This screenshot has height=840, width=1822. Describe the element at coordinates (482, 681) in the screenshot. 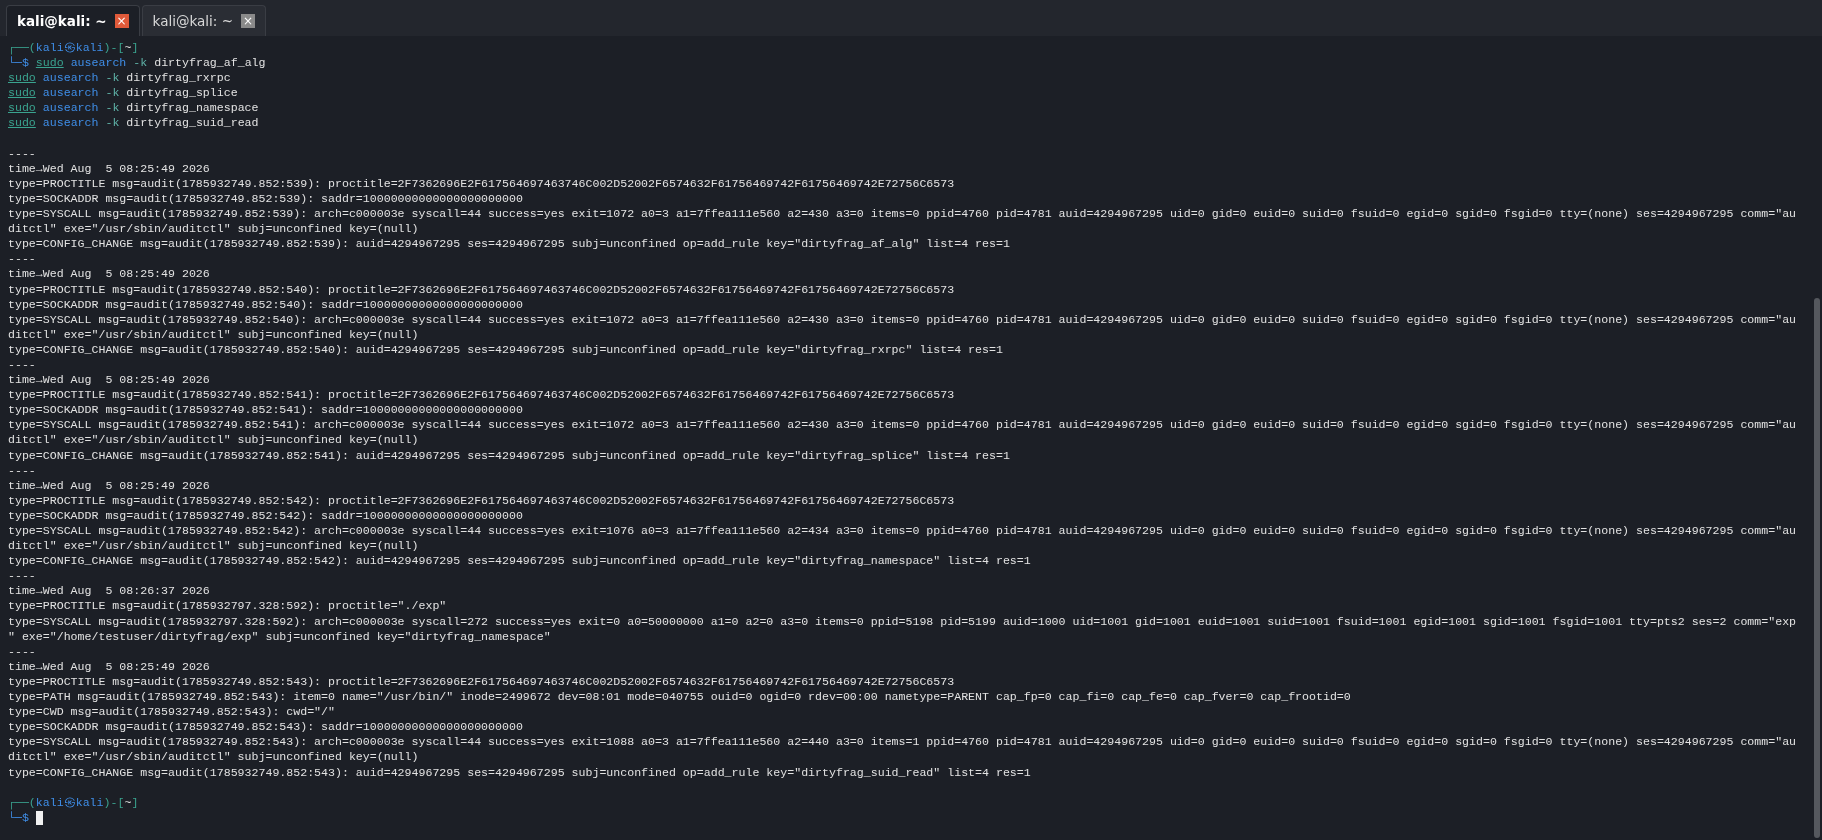

I see `output-line: type=PROCTITLE msg=audit(1785932749.852:543): proctitle=2F7362696E2F617564697463746C002D52002F6574632F61756469742F61756469742E72756C6573` at that location.